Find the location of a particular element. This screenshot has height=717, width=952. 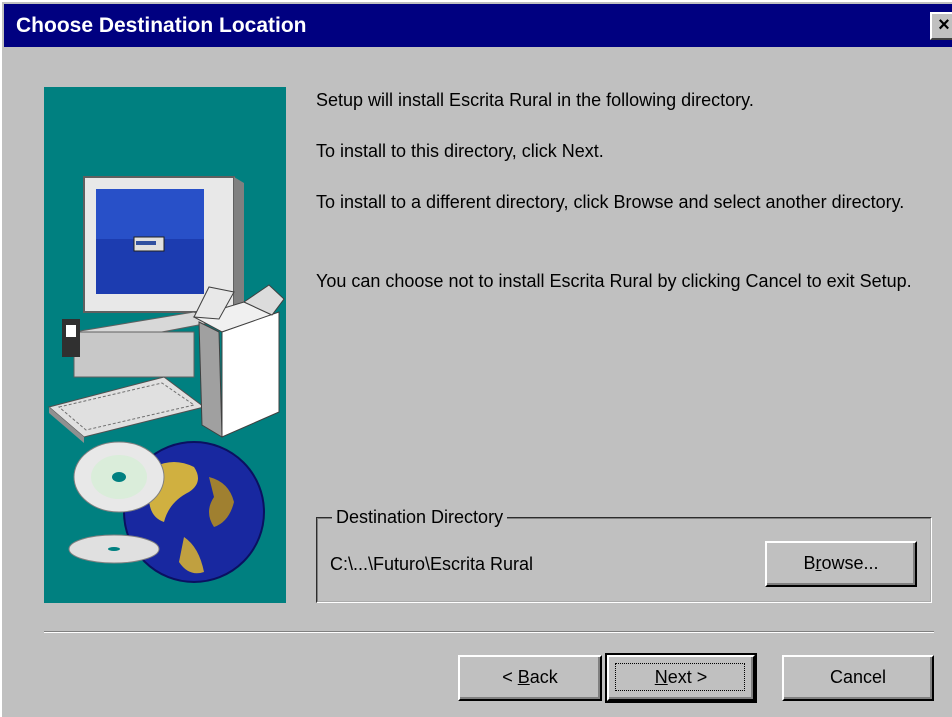

computer-with-globe-and-cds-icon is located at coordinates (166, 379).